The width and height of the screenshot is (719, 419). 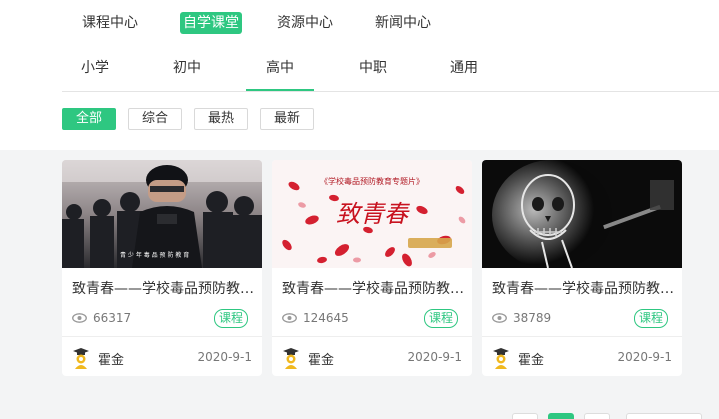 What do you see at coordinates (221, 119) in the screenshot?
I see `filter-hottest: 最热` at bounding box center [221, 119].